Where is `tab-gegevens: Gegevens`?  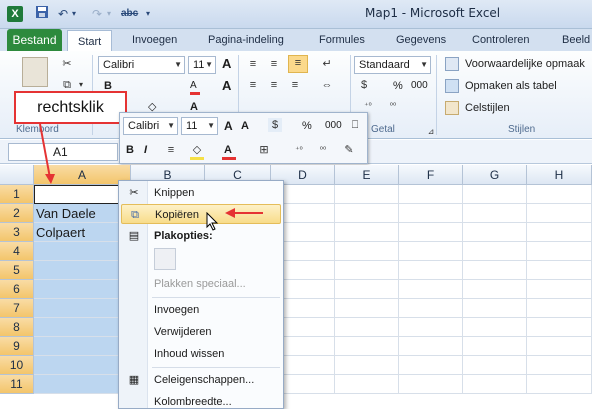
tab-gegevens: Gegevens is located at coordinates (421, 40).